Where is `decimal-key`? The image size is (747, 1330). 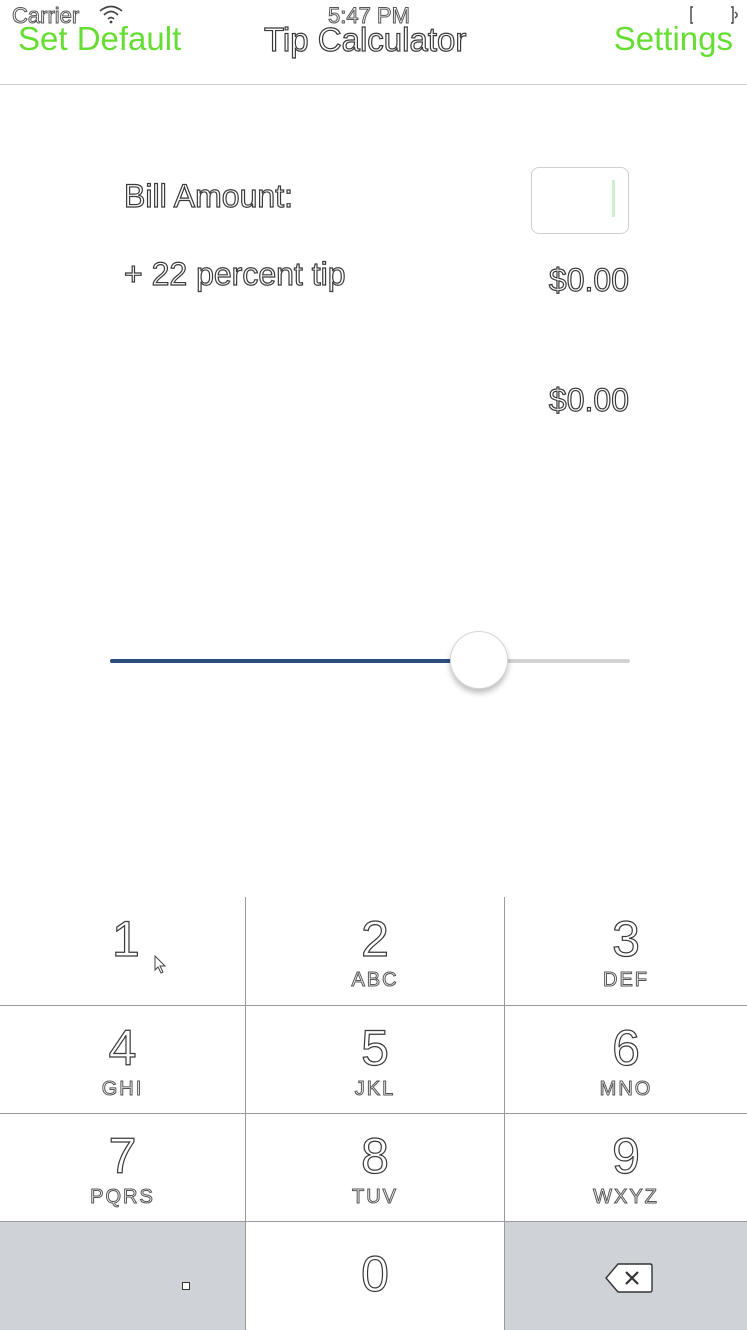
decimal-key is located at coordinates (122, 1276).